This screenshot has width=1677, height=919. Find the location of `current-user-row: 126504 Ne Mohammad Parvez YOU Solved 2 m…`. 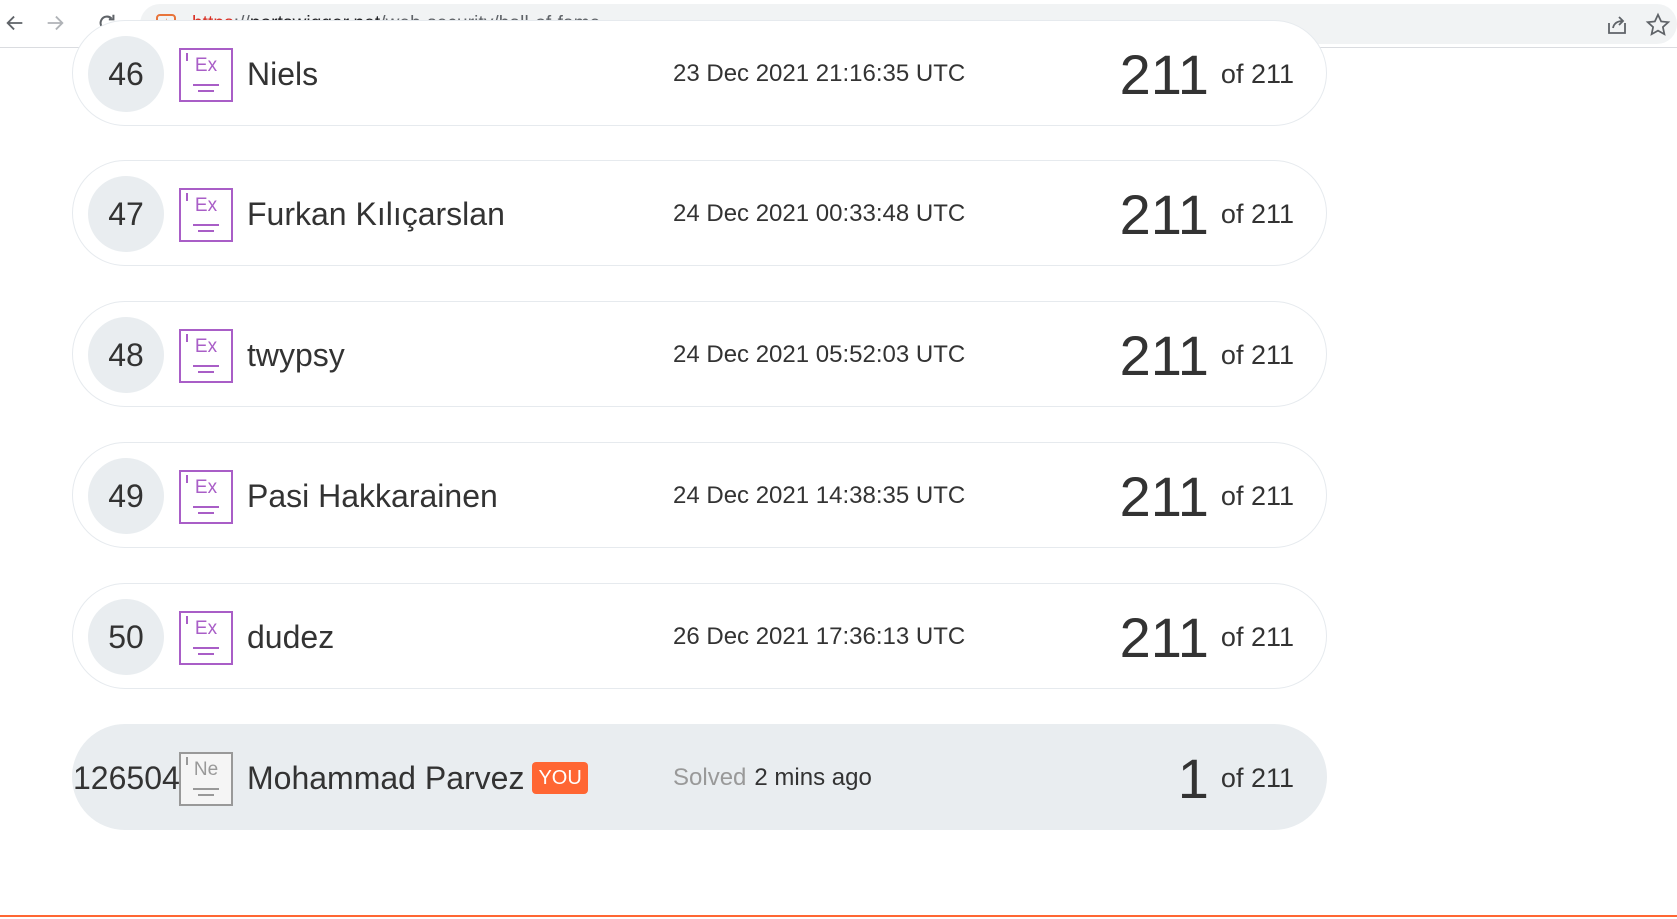

current-user-row: 126504 Ne Mohammad Parvez YOU Solved 2 m… is located at coordinates (699, 777).